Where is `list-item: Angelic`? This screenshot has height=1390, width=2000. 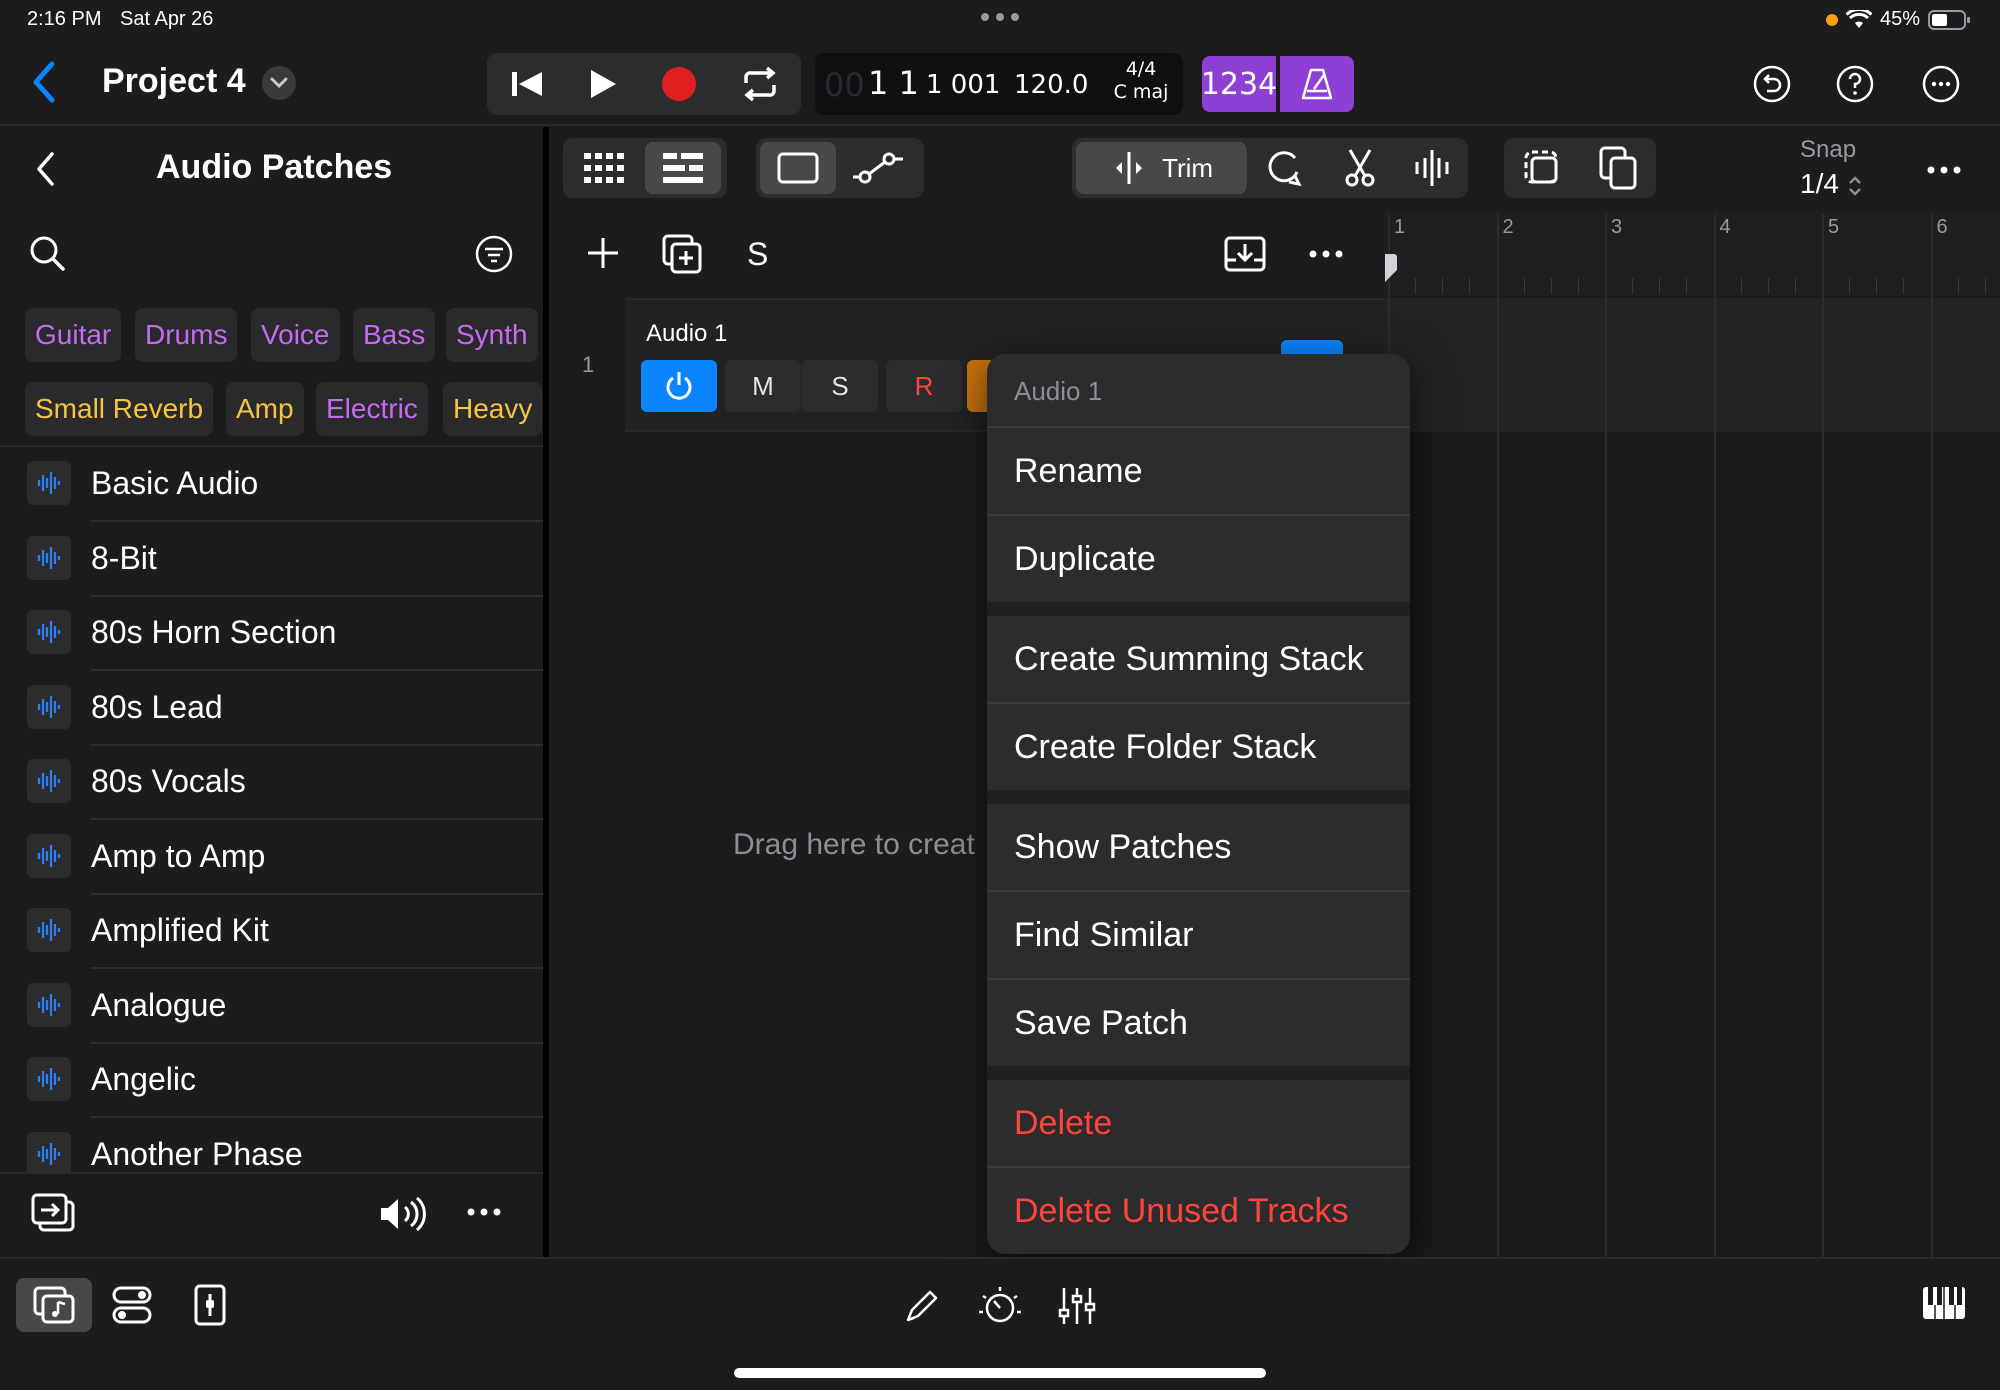
list-item: Angelic is located at coordinates (271, 1080).